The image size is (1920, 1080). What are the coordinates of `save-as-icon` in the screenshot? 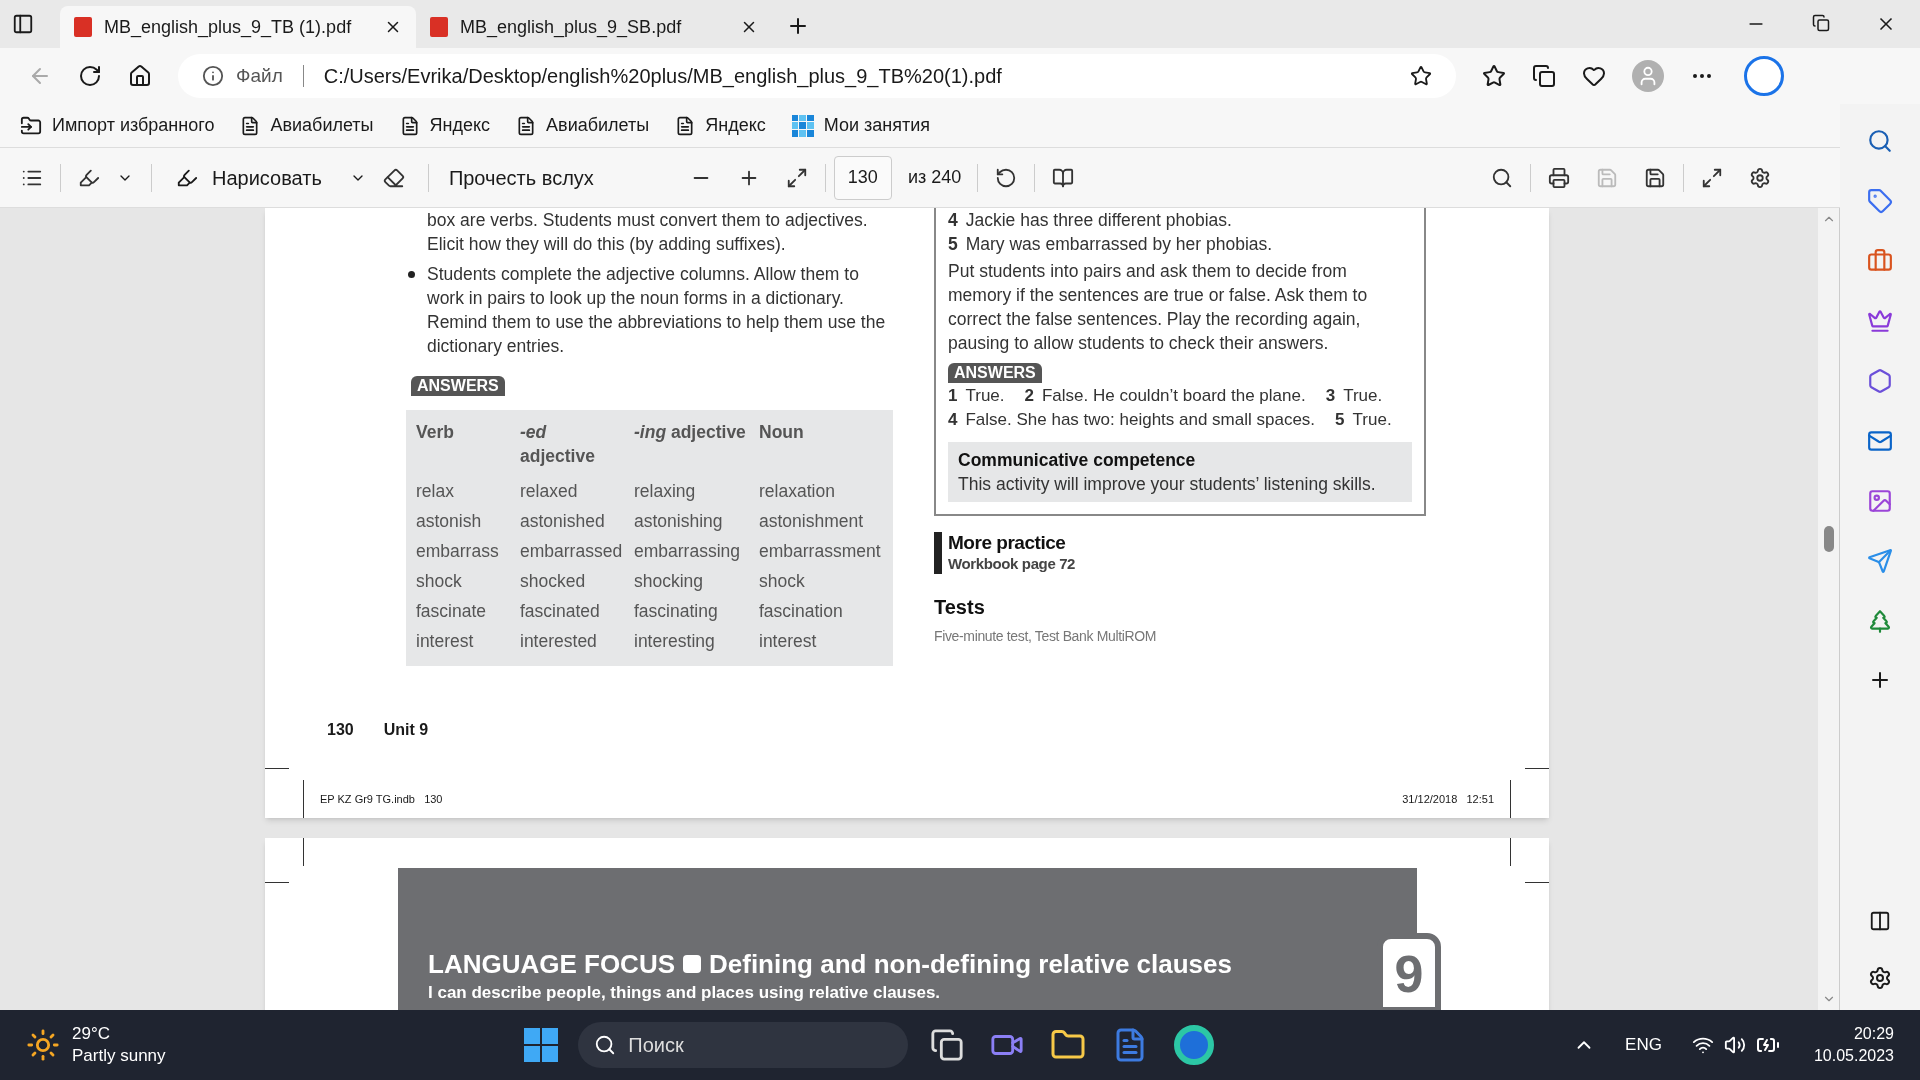 It's located at (1655, 177).